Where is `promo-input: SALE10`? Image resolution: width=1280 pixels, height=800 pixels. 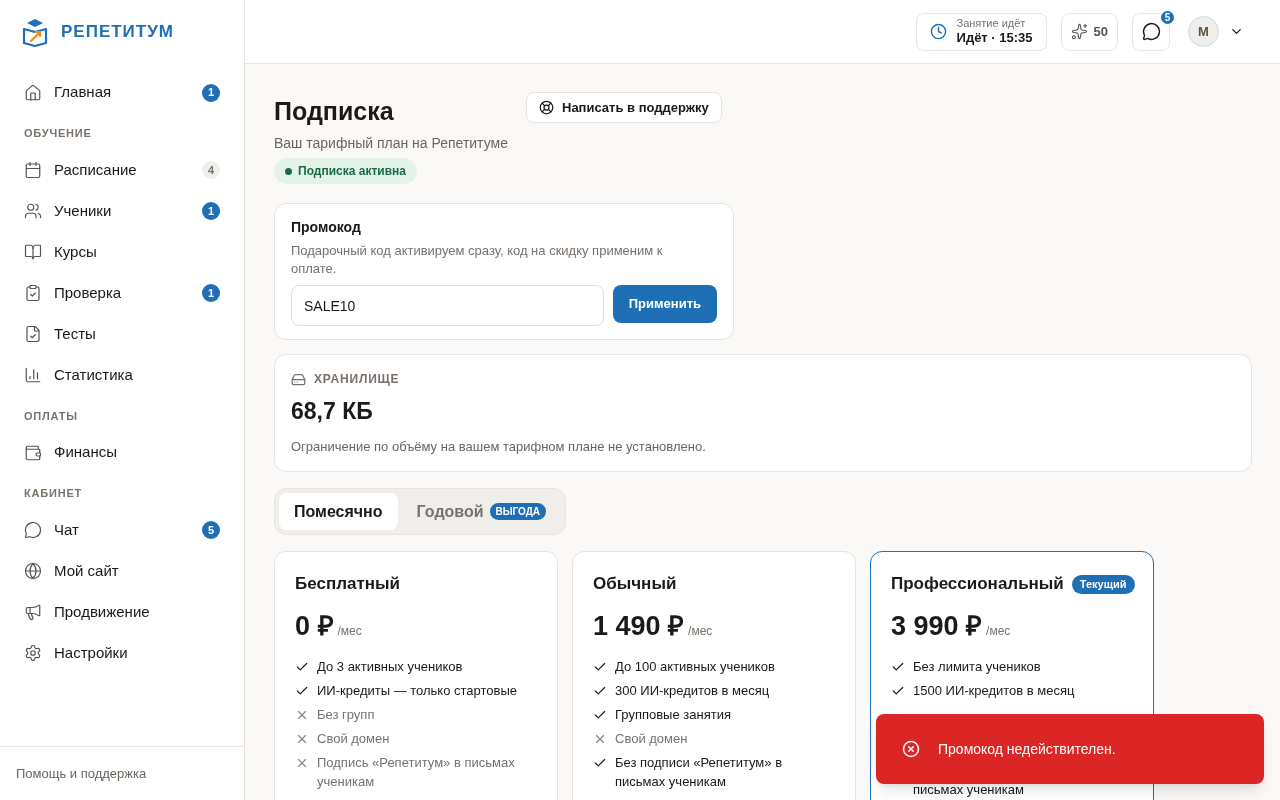
promo-input: SALE10 is located at coordinates (447, 305).